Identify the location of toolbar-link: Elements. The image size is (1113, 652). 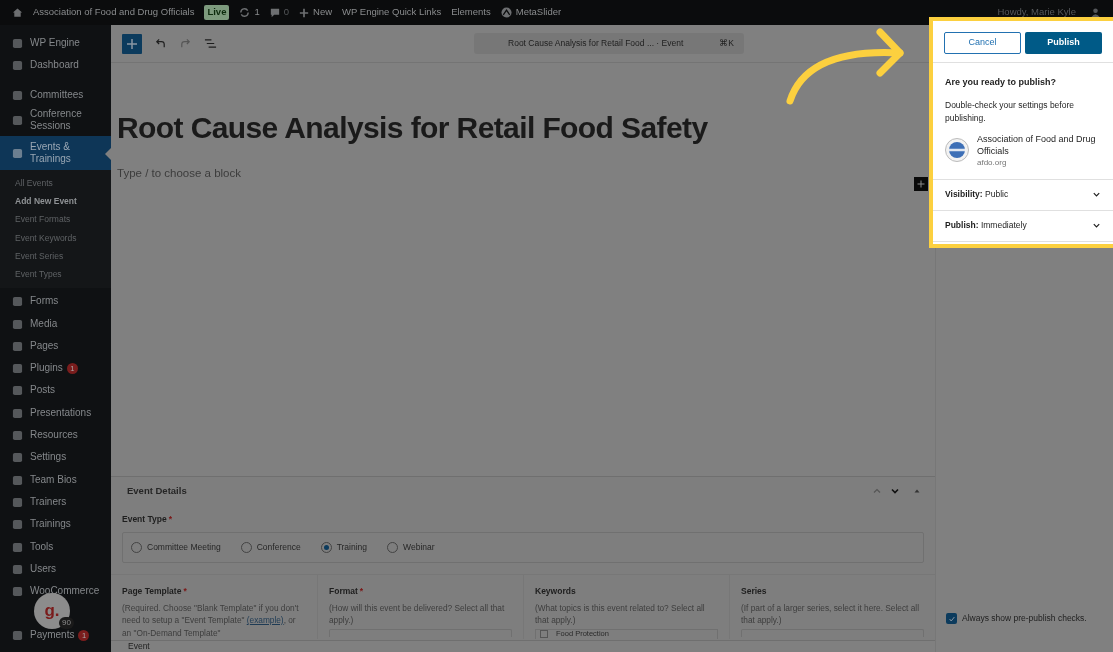
(471, 12).